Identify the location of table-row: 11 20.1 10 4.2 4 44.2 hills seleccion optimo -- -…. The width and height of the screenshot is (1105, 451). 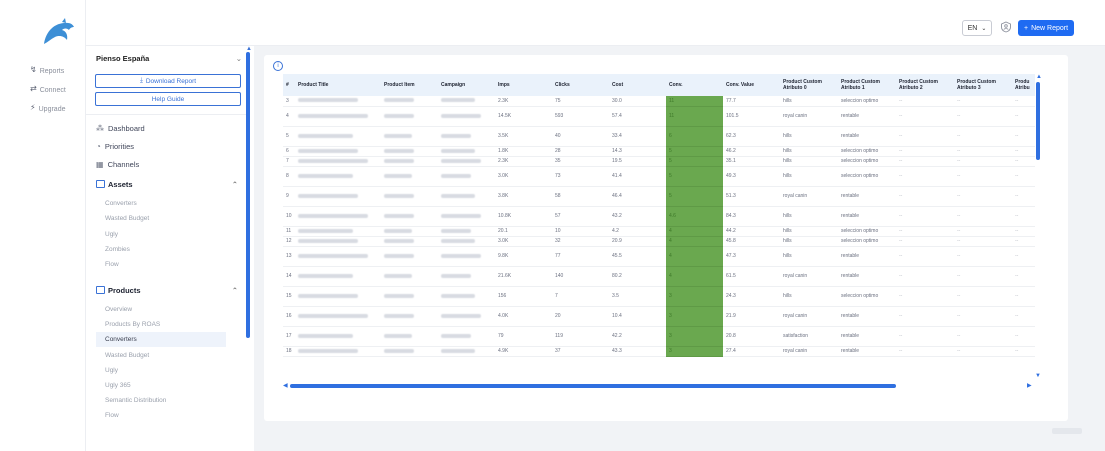
(659, 231).